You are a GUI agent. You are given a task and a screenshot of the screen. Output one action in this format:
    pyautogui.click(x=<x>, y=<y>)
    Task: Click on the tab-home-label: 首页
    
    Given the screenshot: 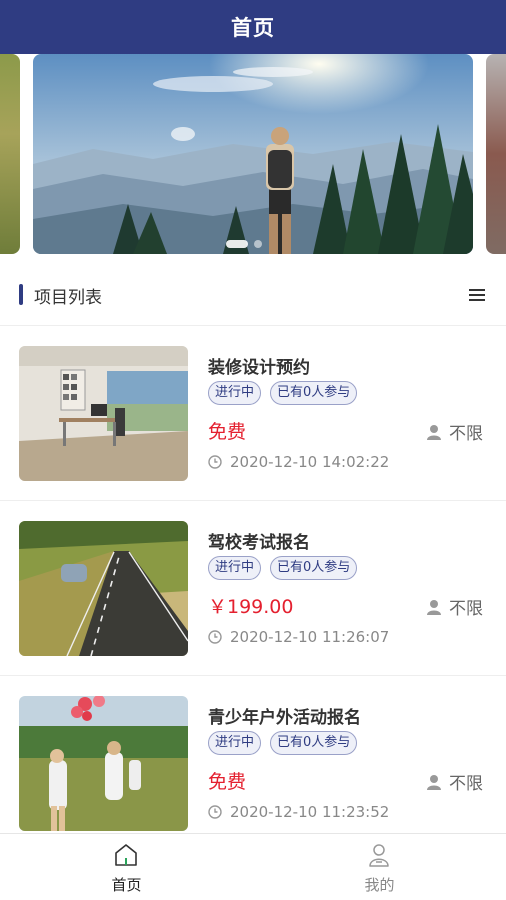 What is the action you would take?
    pyautogui.click(x=126, y=885)
    